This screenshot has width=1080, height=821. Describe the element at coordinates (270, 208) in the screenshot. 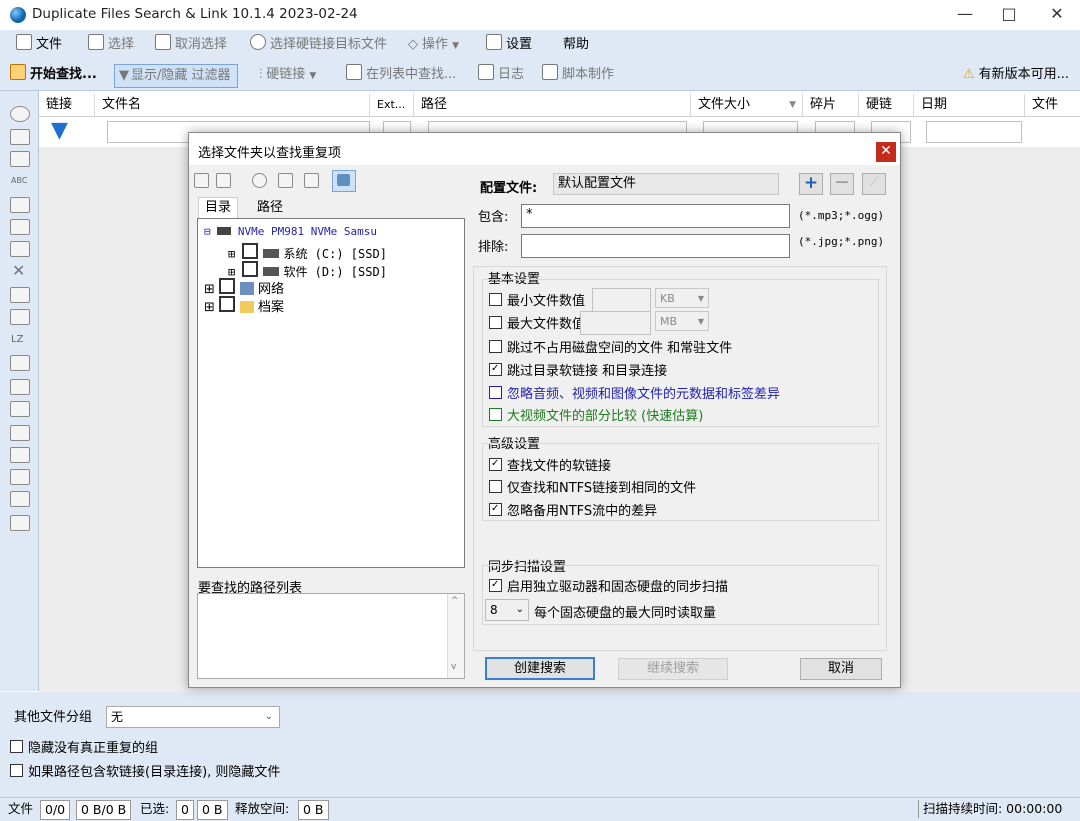

I see `tab-path: 路径` at that location.